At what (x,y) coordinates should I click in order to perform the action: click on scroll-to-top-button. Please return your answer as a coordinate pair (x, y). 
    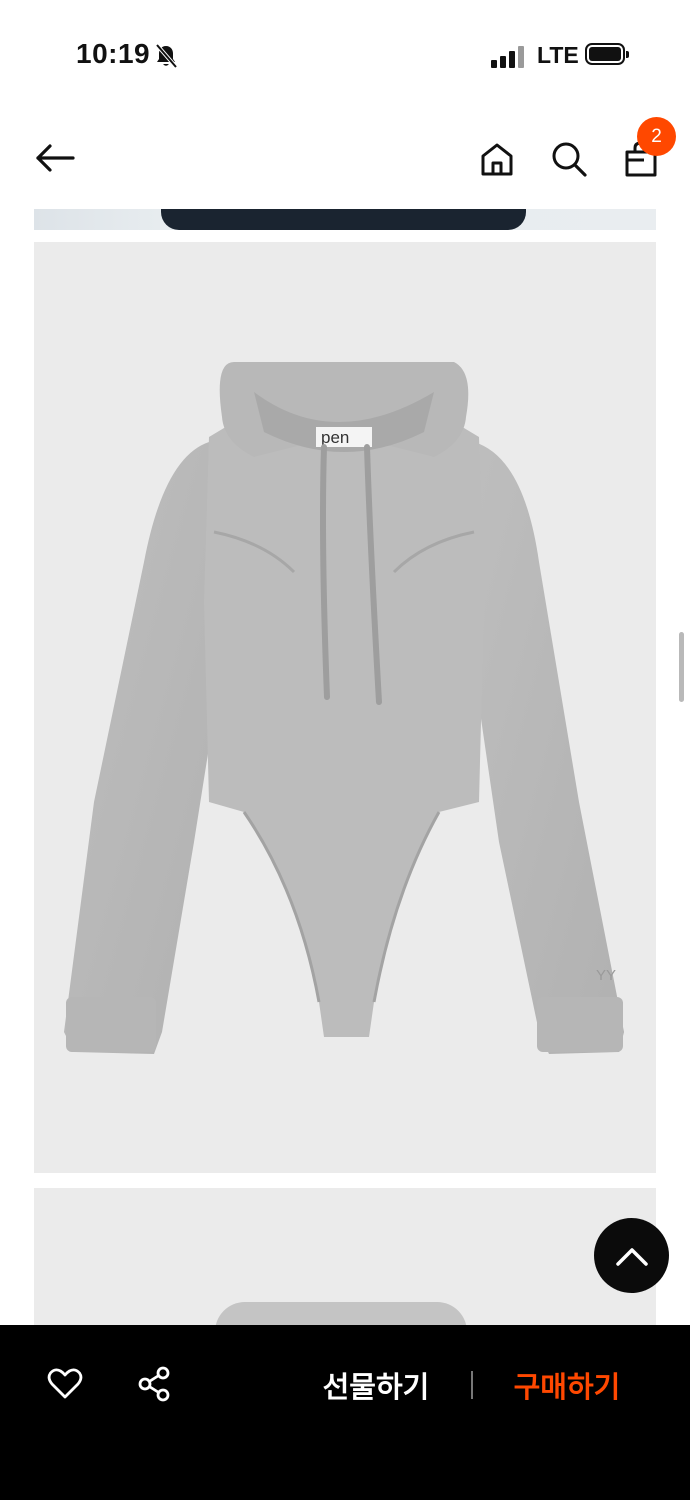
    Looking at the image, I should click on (631, 1255).